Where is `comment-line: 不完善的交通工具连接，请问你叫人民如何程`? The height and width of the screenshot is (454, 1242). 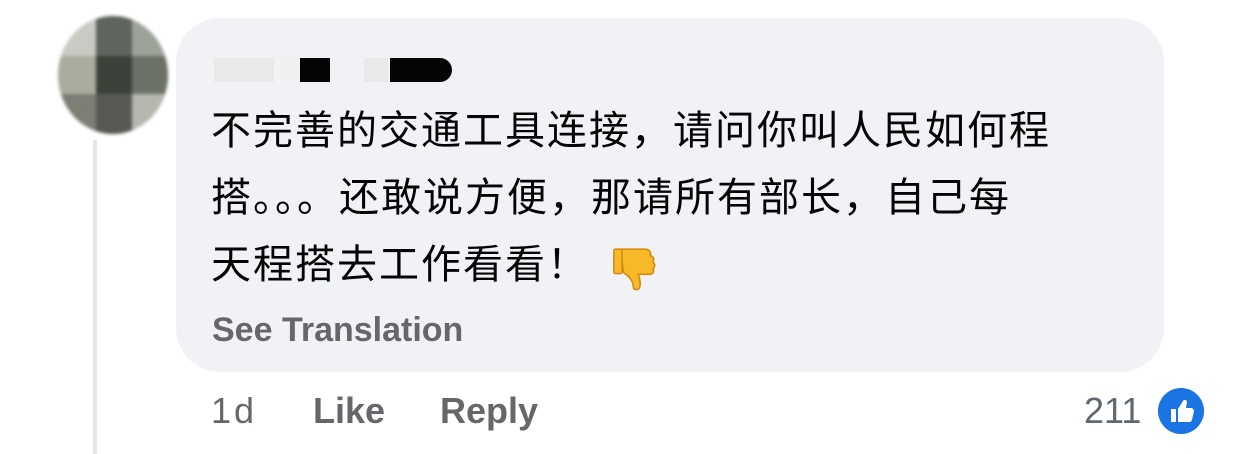
comment-line: 不完善的交通工具连接，请问你叫人民如何程 is located at coordinates (631, 131).